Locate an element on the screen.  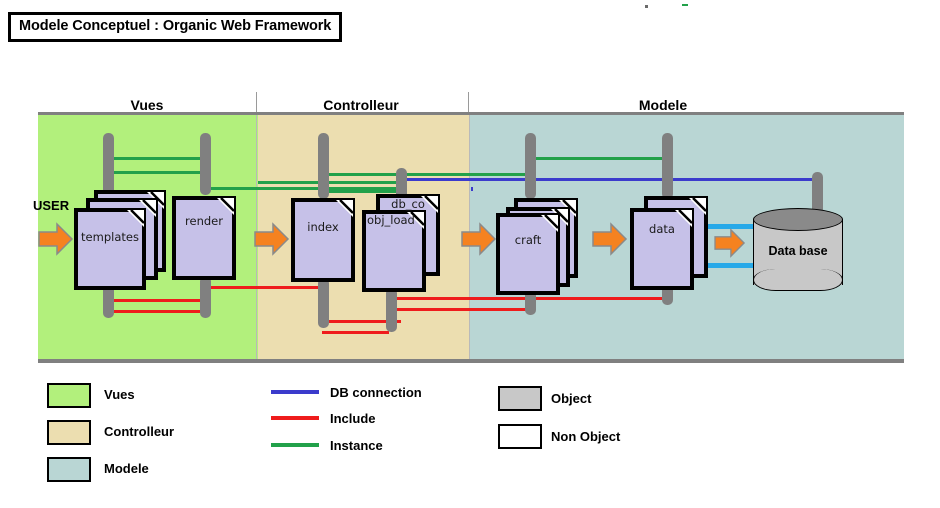
arrow-controlleur-to-modele is located at coordinates (479, 239).